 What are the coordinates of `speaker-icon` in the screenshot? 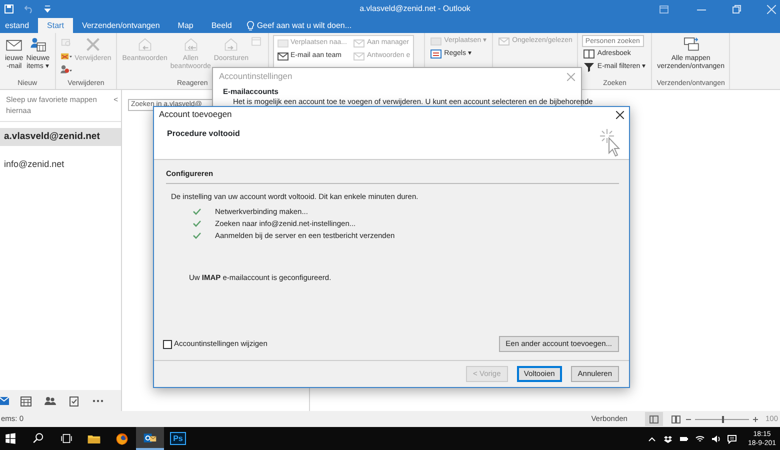 It's located at (716, 439).